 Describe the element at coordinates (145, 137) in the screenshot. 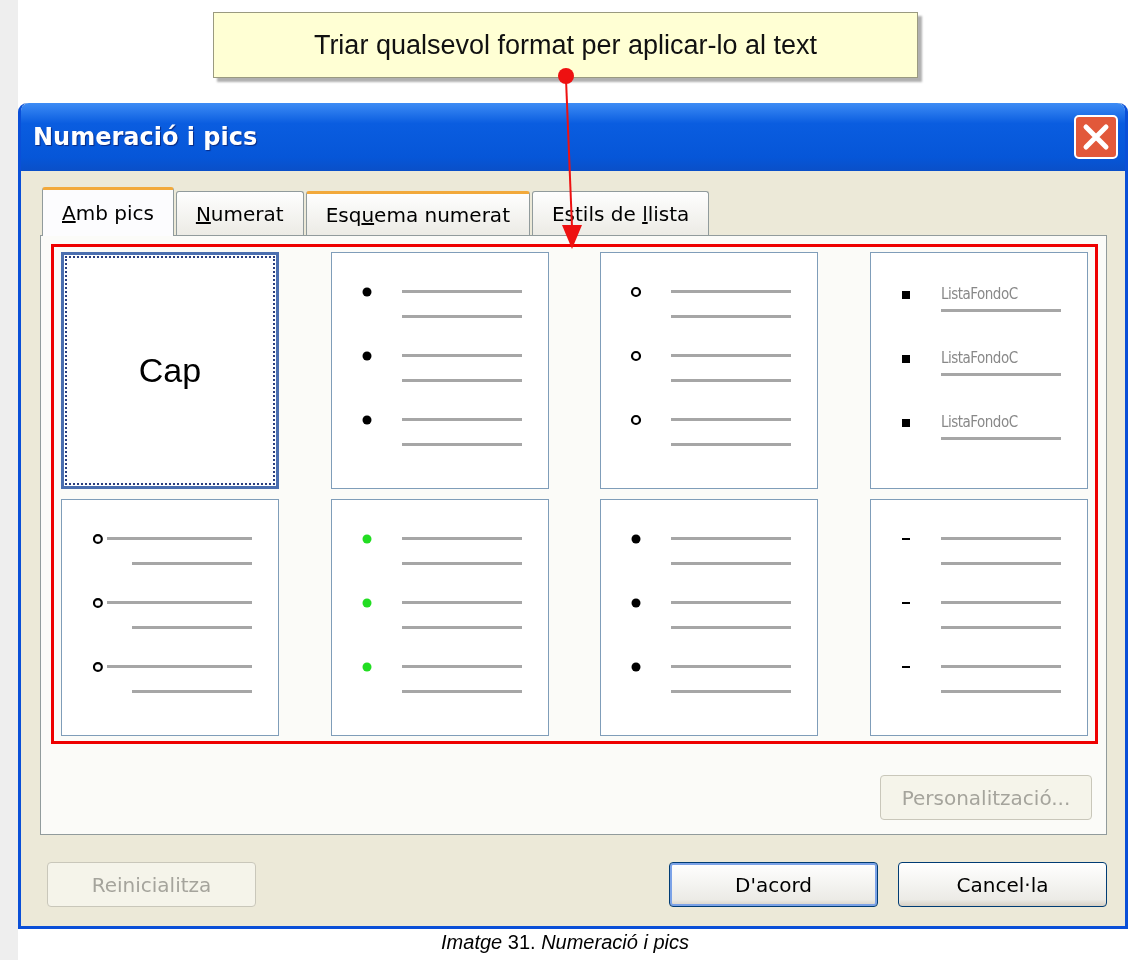

I see `window-title: Numeració i pics` at that location.